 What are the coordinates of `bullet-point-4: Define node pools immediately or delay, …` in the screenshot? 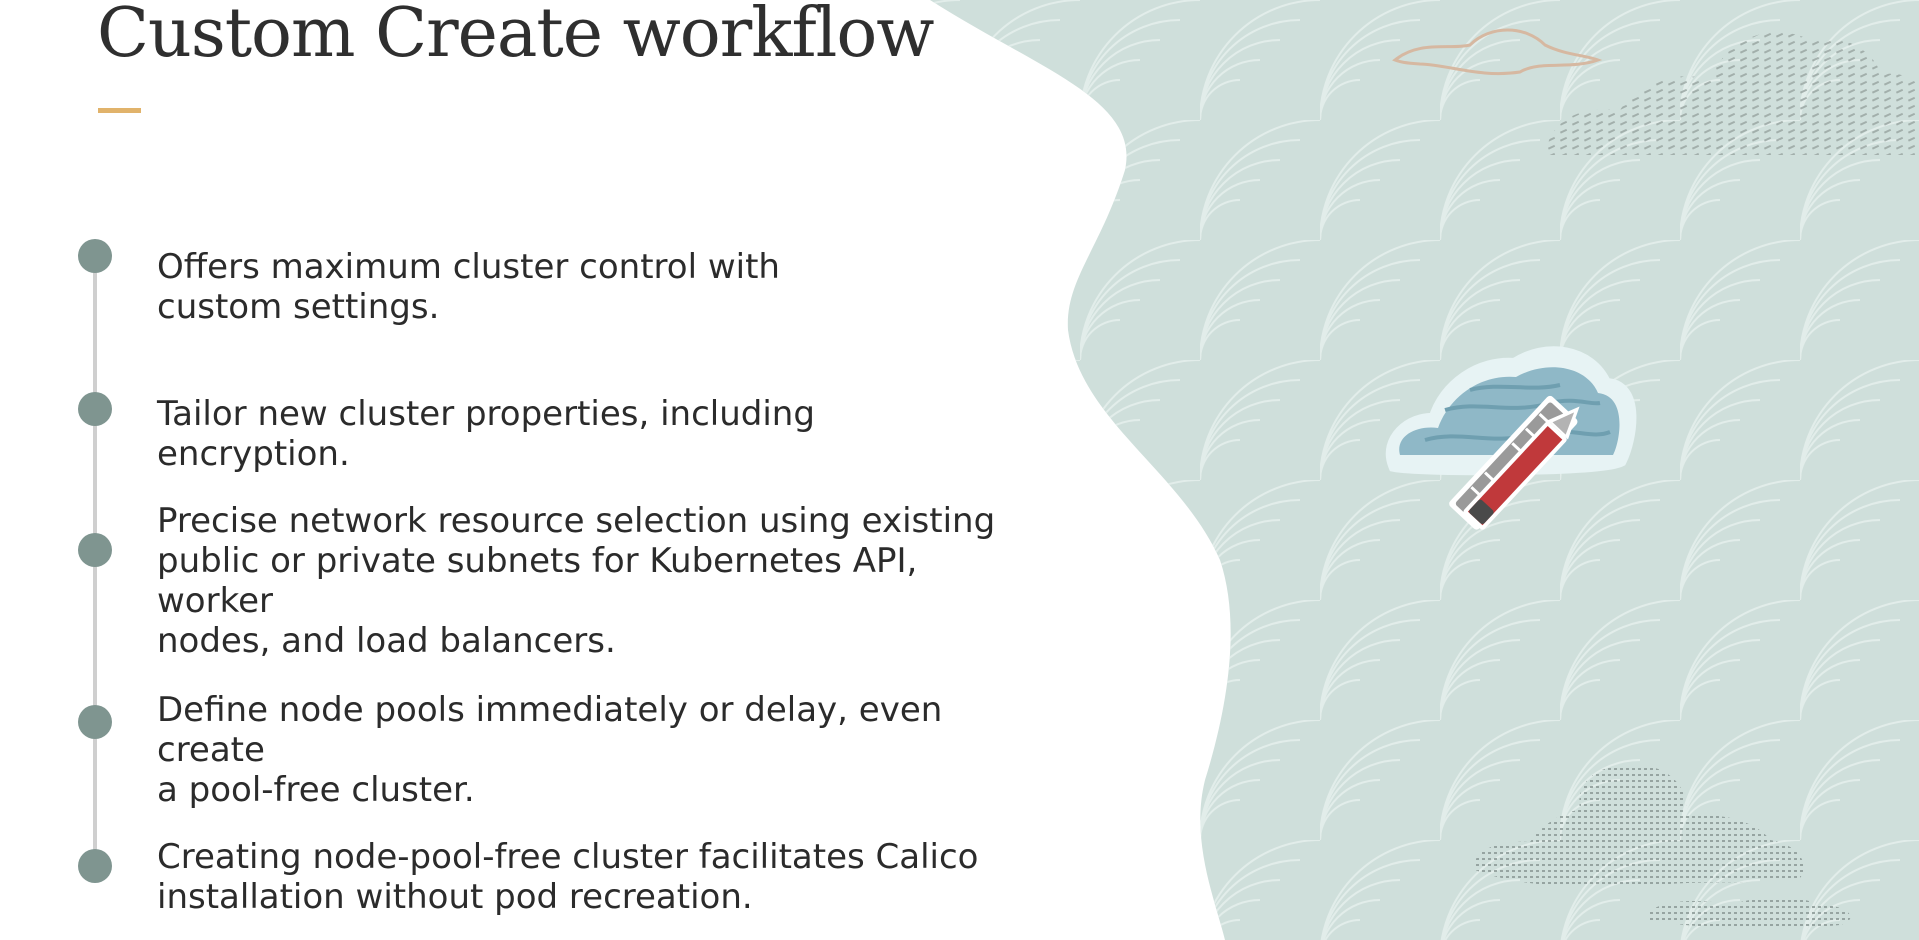 It's located at (550, 750).